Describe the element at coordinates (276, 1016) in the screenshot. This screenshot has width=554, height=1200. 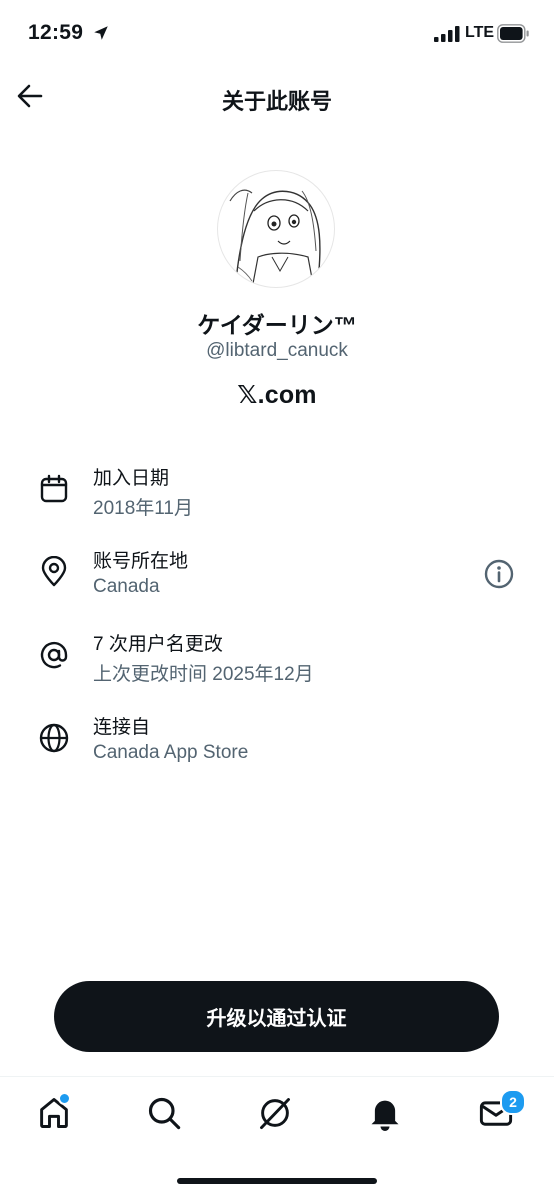
I see `upgrade-verification-button: 升级以通过认证` at that location.